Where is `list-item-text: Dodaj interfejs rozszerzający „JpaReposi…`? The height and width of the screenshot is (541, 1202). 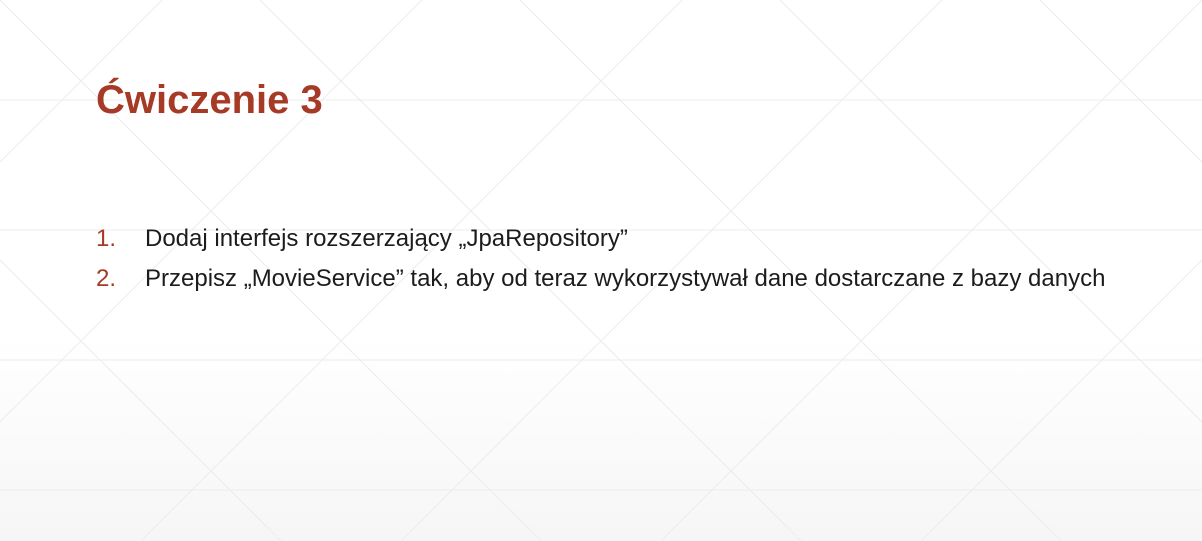 list-item-text: Dodaj interfejs rozszerzający „JpaReposi… is located at coordinates (386, 238).